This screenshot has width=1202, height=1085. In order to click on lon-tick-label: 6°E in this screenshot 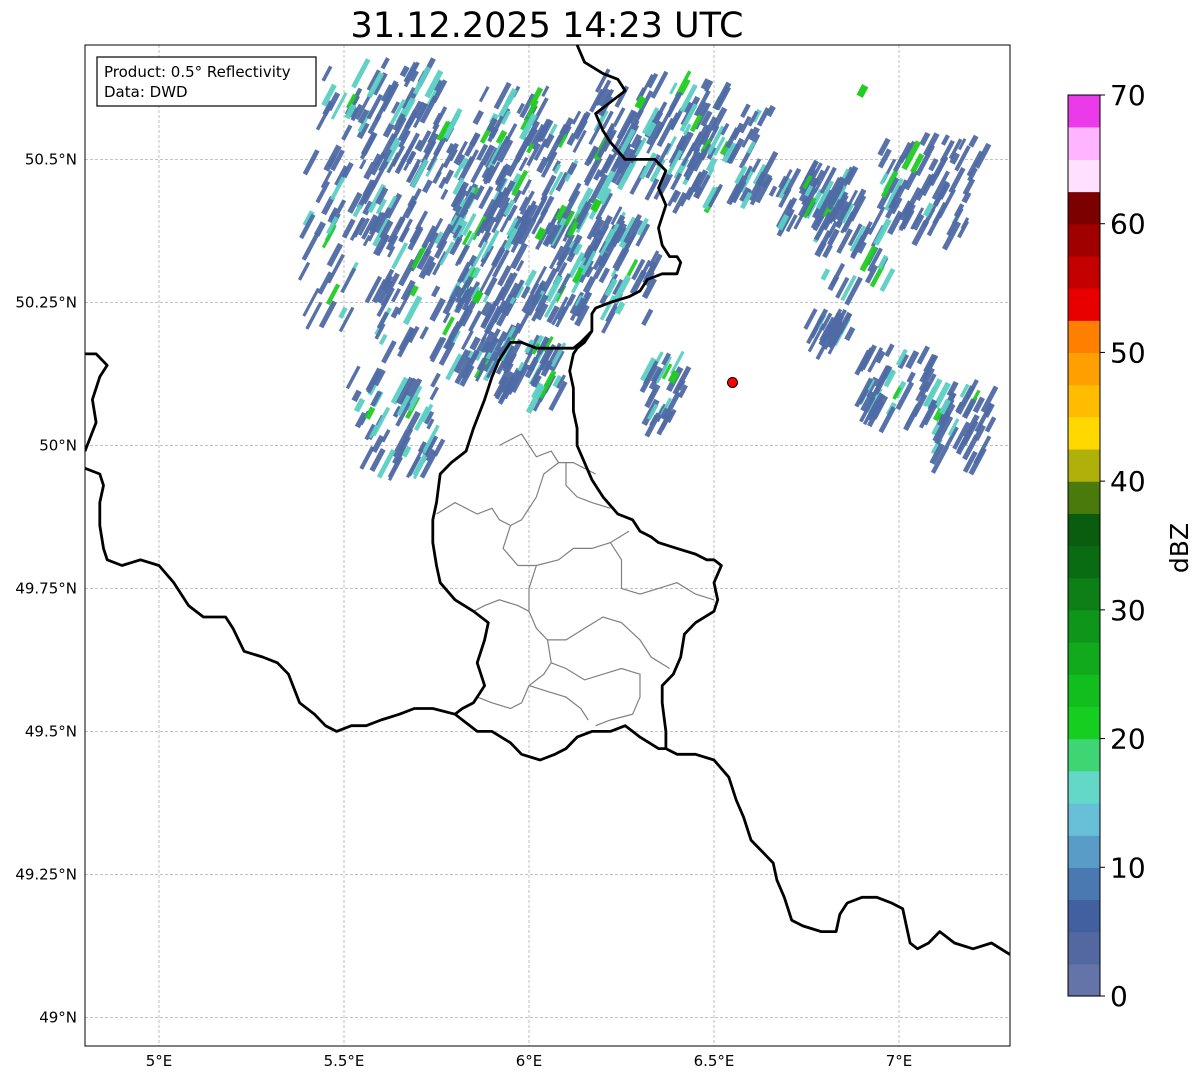, I will do `click(529, 1061)`.